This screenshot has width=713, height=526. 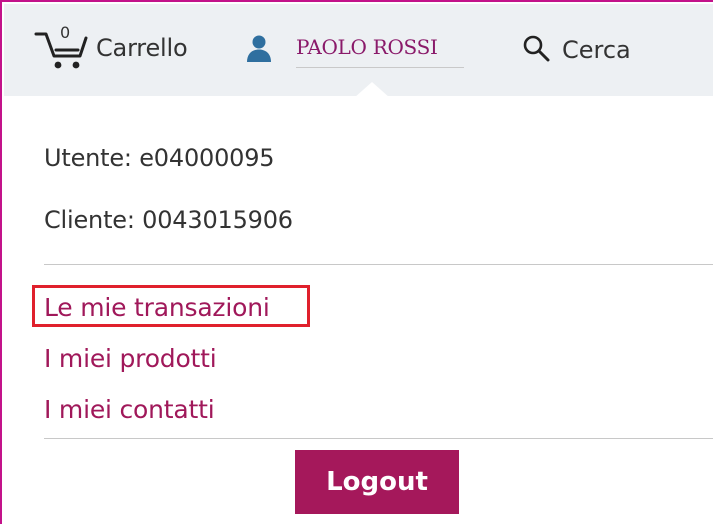 I want to click on dropdown-caret, so click(x=372, y=90).